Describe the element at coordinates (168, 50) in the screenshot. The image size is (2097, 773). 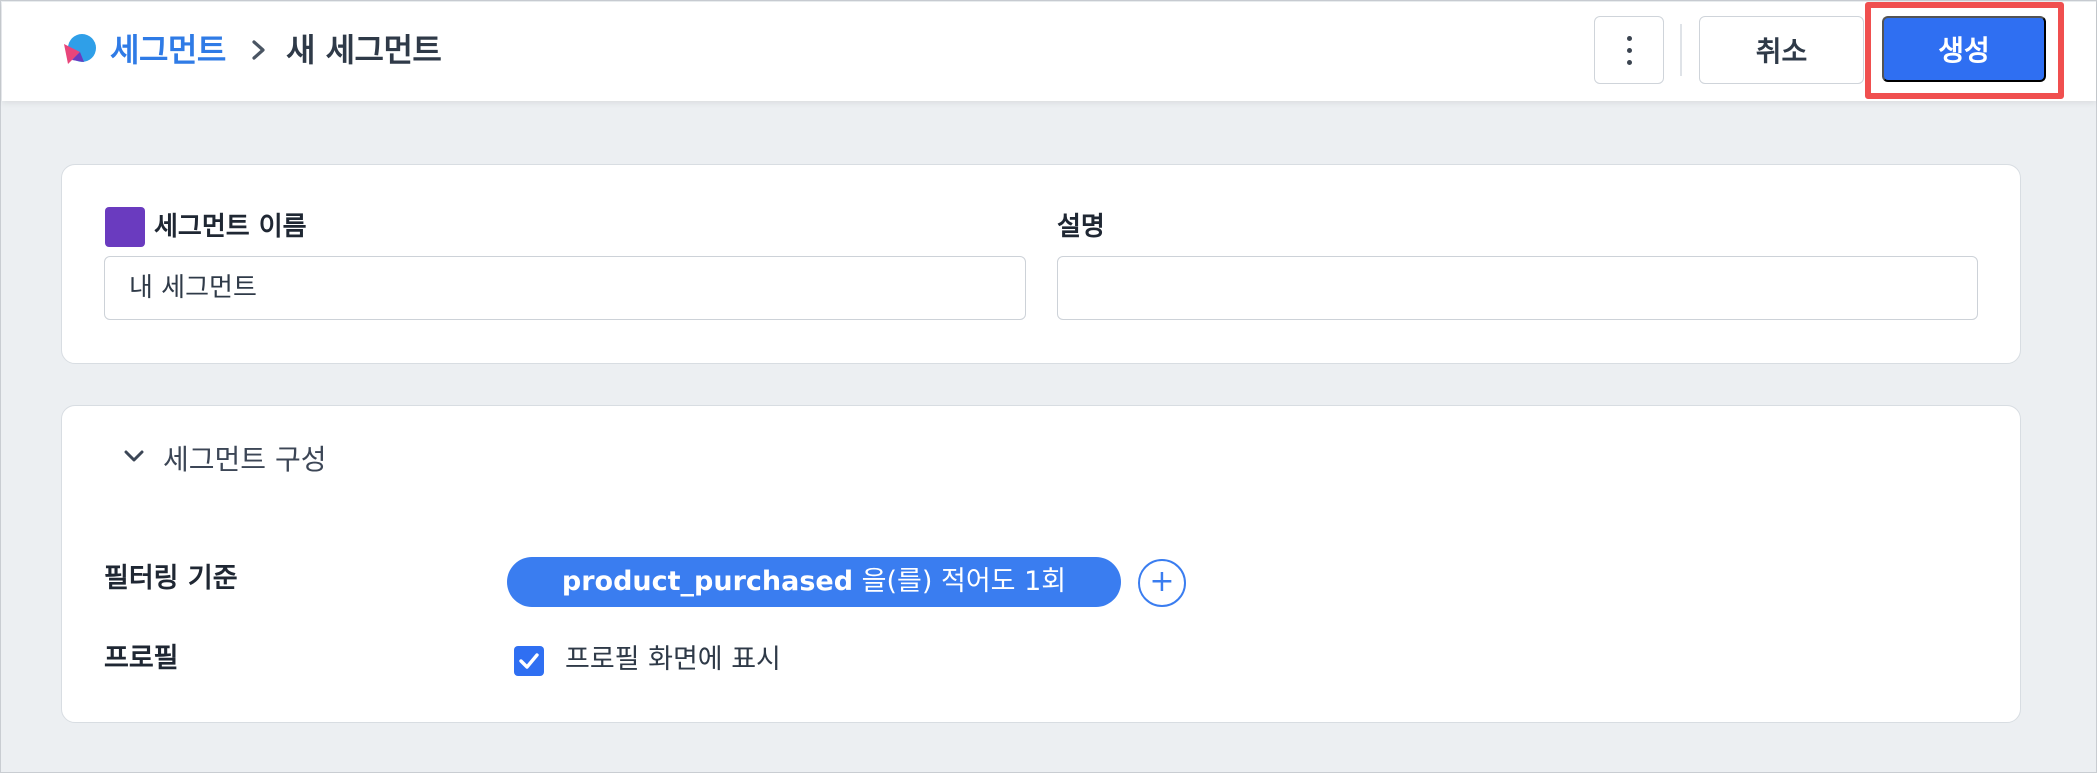
I see `breadcrumb-segments-link: 세그먼트` at that location.